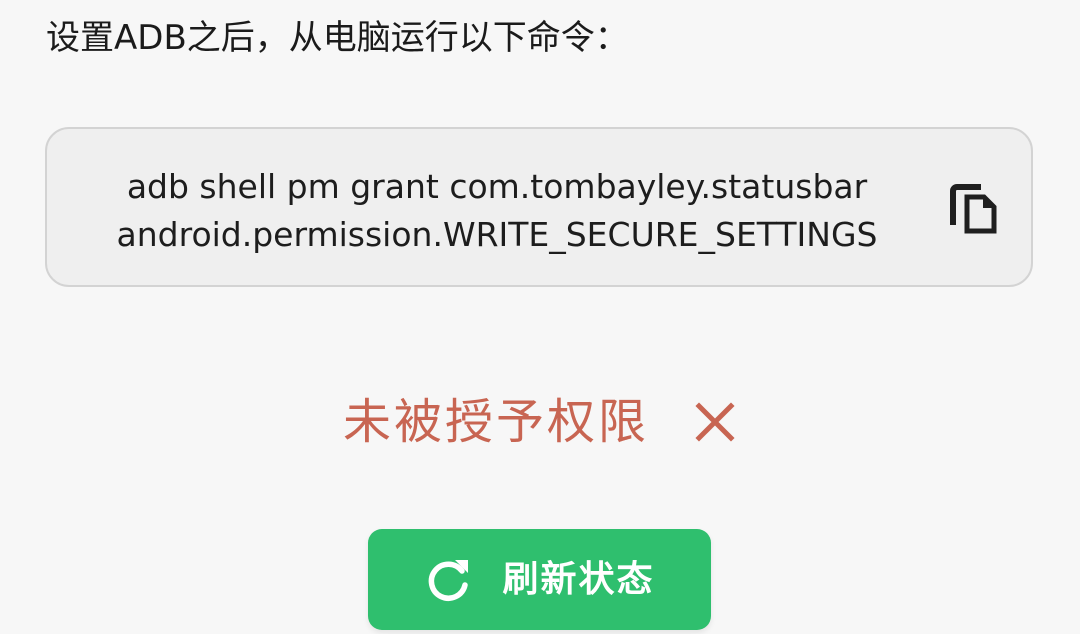 Image resolution: width=1080 pixels, height=634 pixels. I want to click on copy-icon, so click(973, 209).